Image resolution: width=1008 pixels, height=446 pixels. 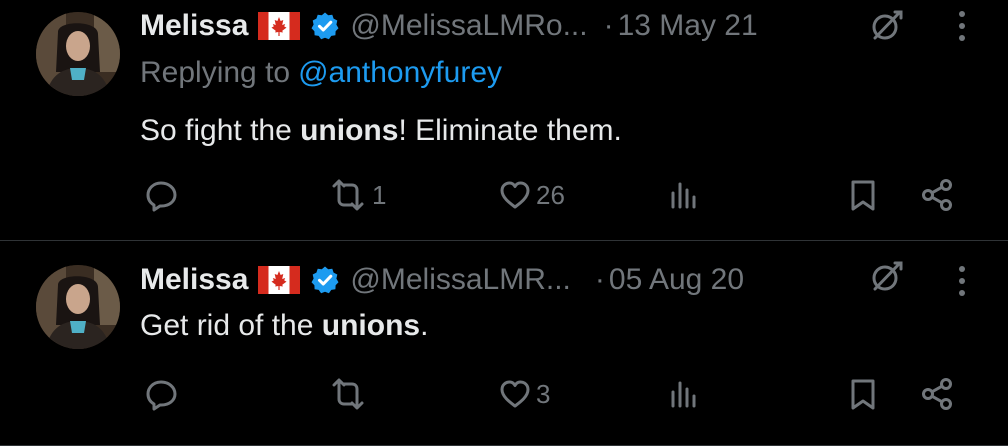 What do you see at coordinates (220, 130) in the screenshot?
I see `tweet-text-part: So fight the` at bounding box center [220, 130].